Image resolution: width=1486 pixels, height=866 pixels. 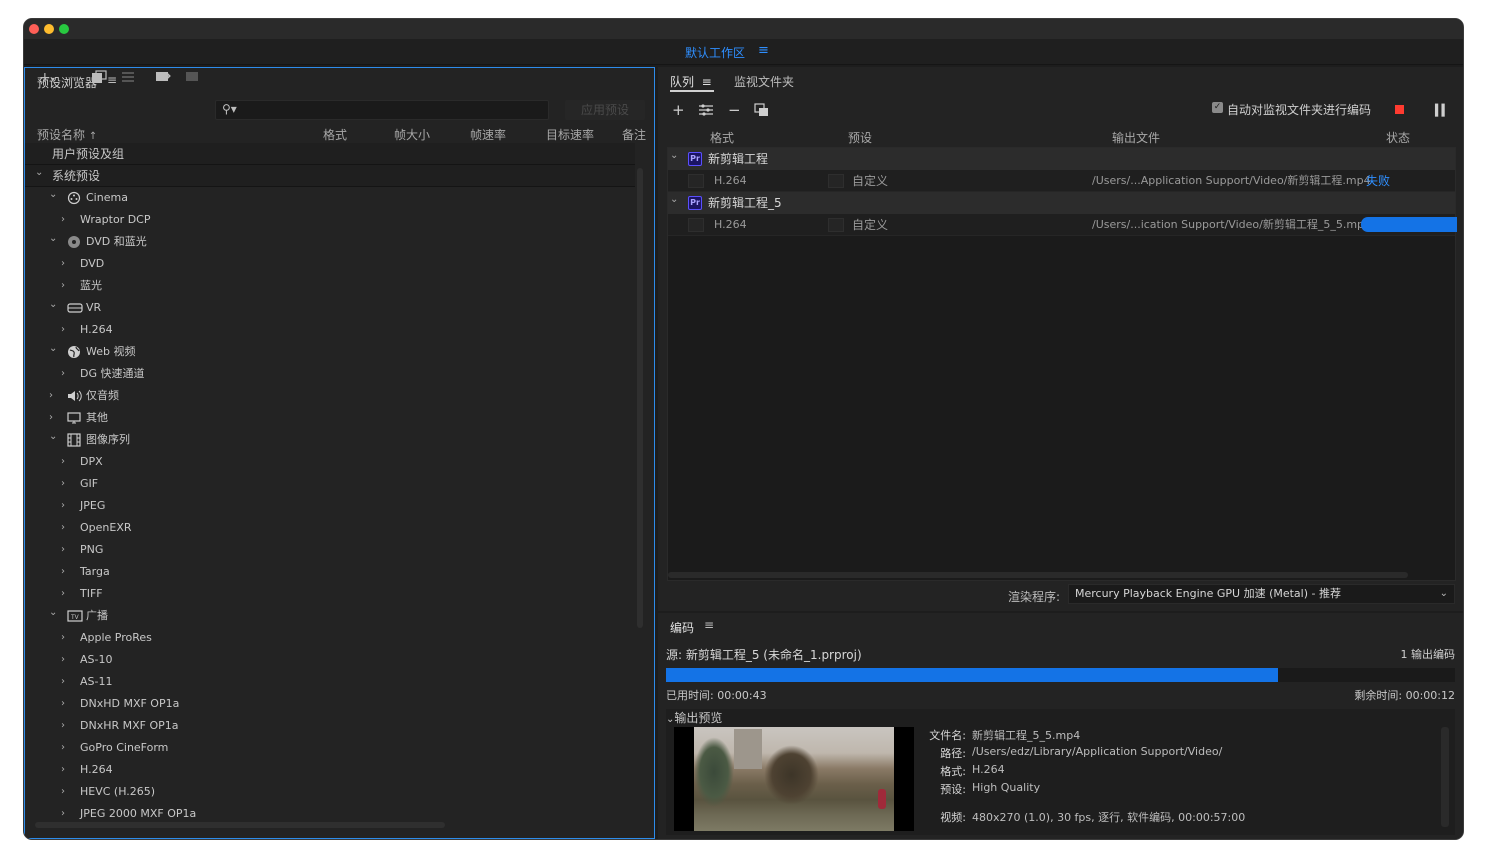 I want to click on preset-tree-row: › H.264, so click(x=330, y=770).